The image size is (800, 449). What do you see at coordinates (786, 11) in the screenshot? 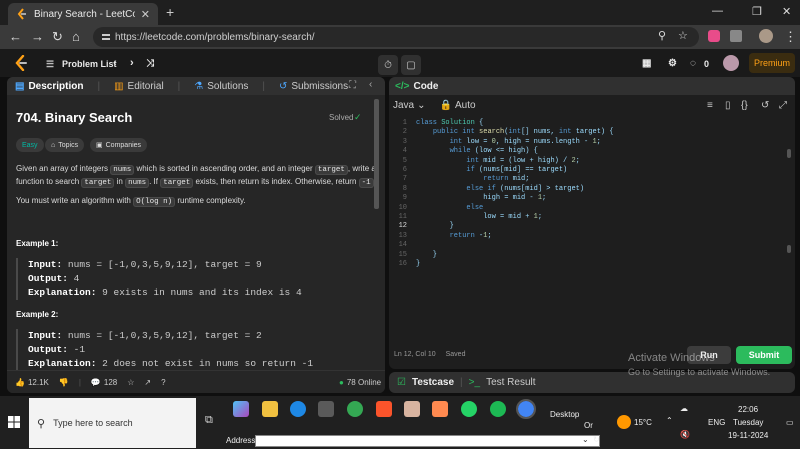
I see `close-window-icon: ✕` at bounding box center [786, 11].